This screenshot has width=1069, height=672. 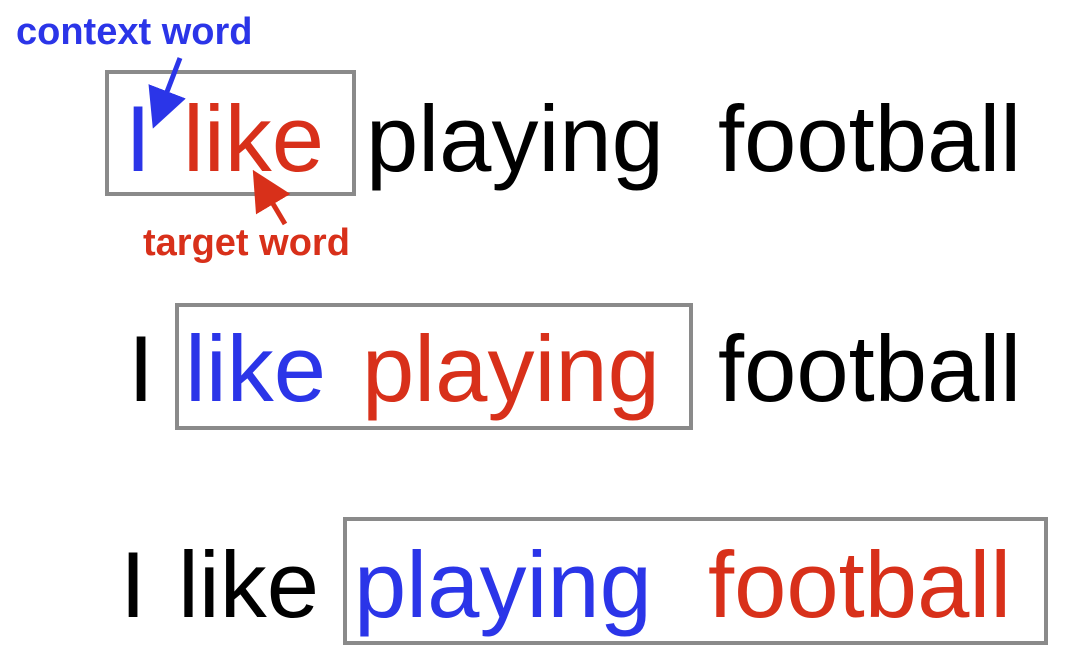 I want to click on target-word-arrow, so click(x=271, y=197).